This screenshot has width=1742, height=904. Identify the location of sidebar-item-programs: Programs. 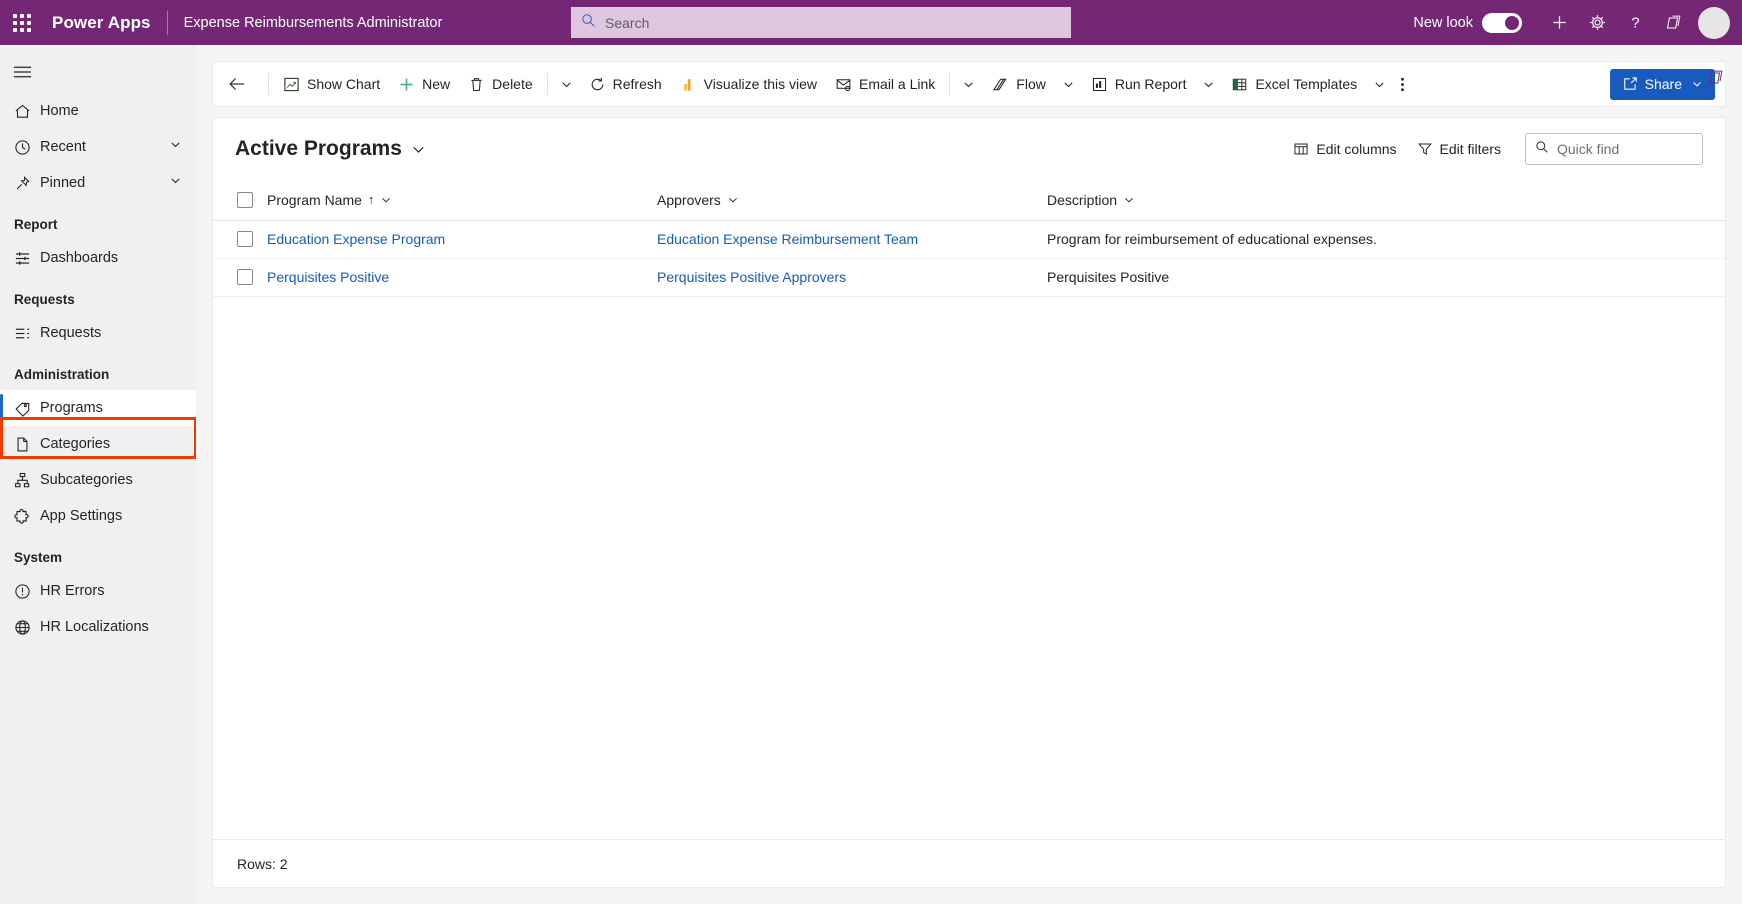
(98, 408).